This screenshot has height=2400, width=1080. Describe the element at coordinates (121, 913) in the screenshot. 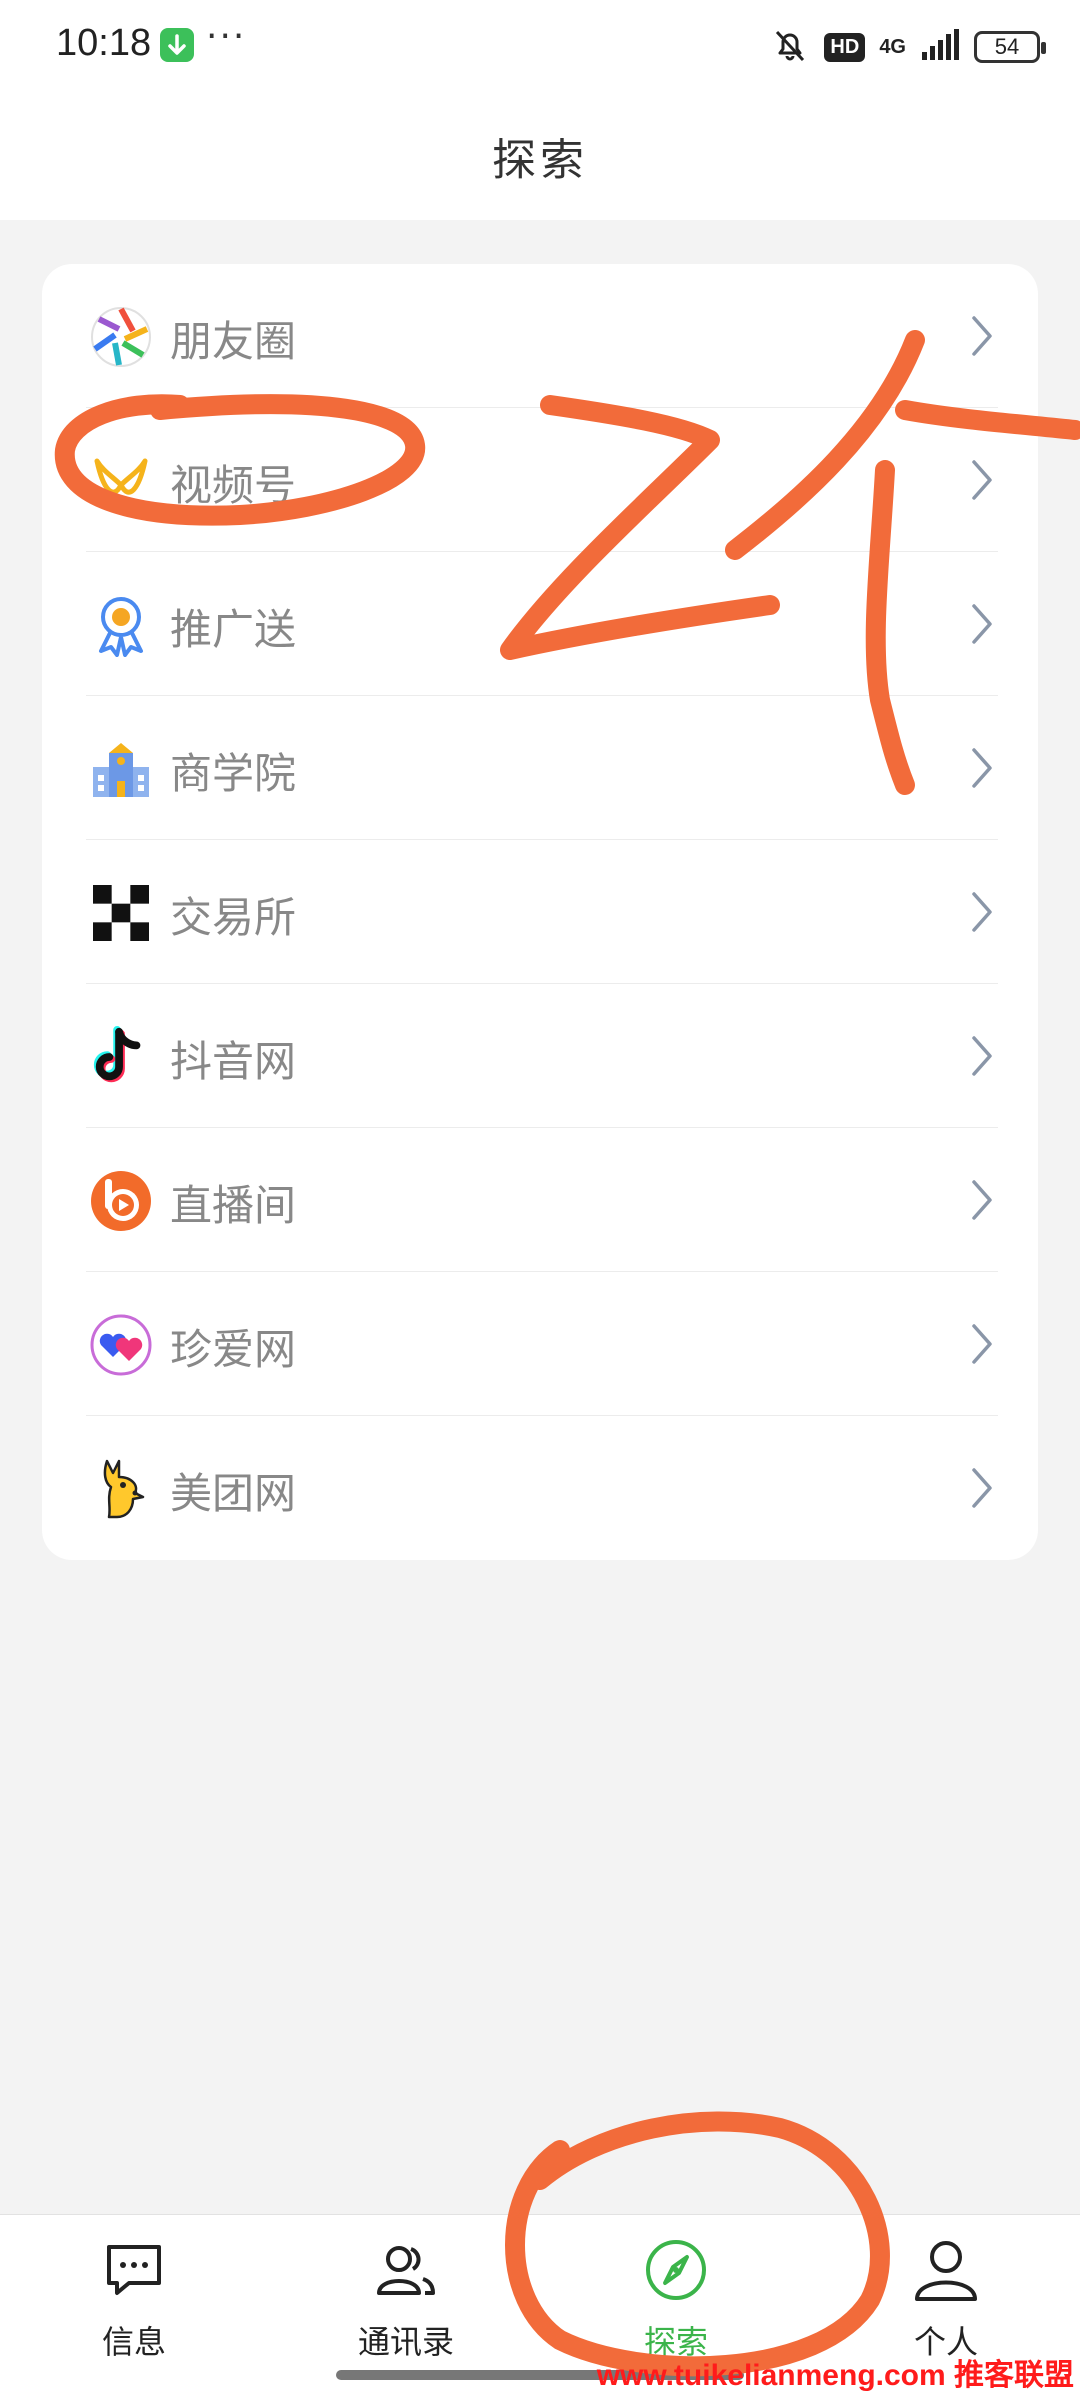

I see `checker-exchange-icon` at that location.